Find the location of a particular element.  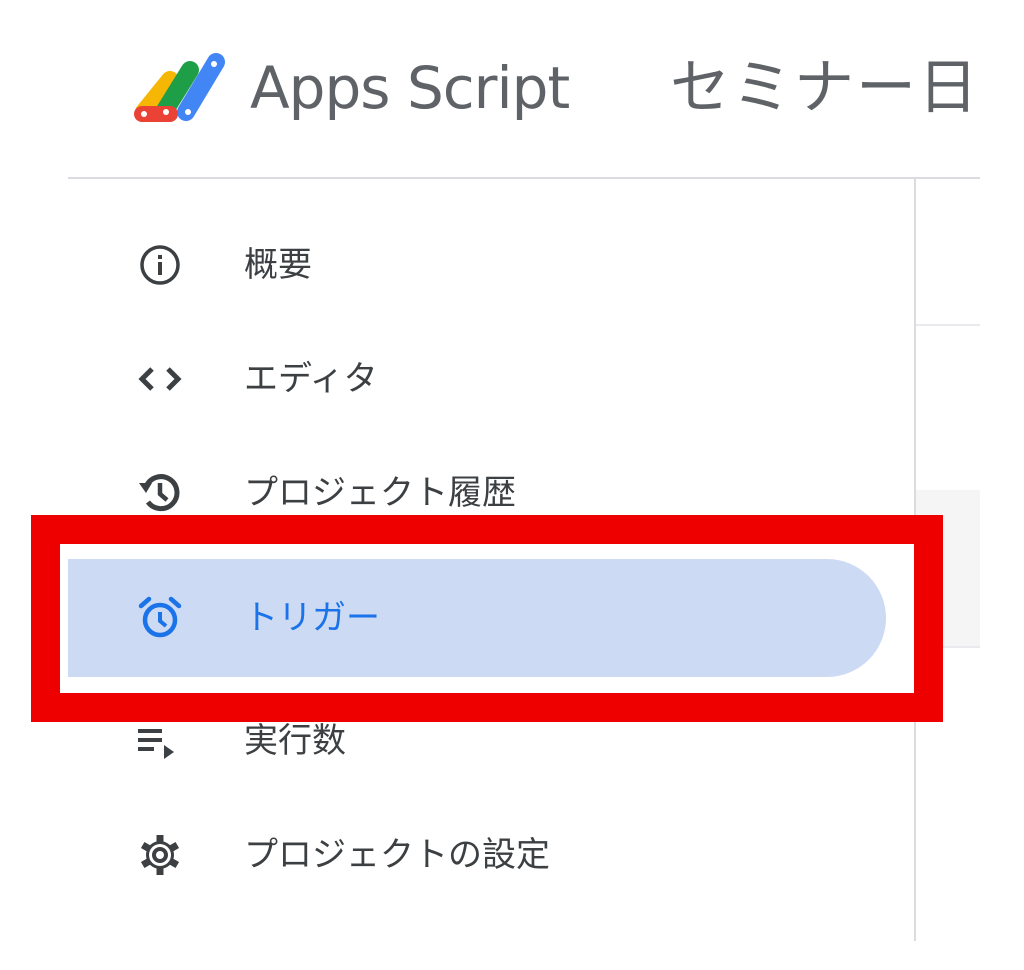

sidebar-item-project-history: プロジェクト履歴 is located at coordinates (477, 493).